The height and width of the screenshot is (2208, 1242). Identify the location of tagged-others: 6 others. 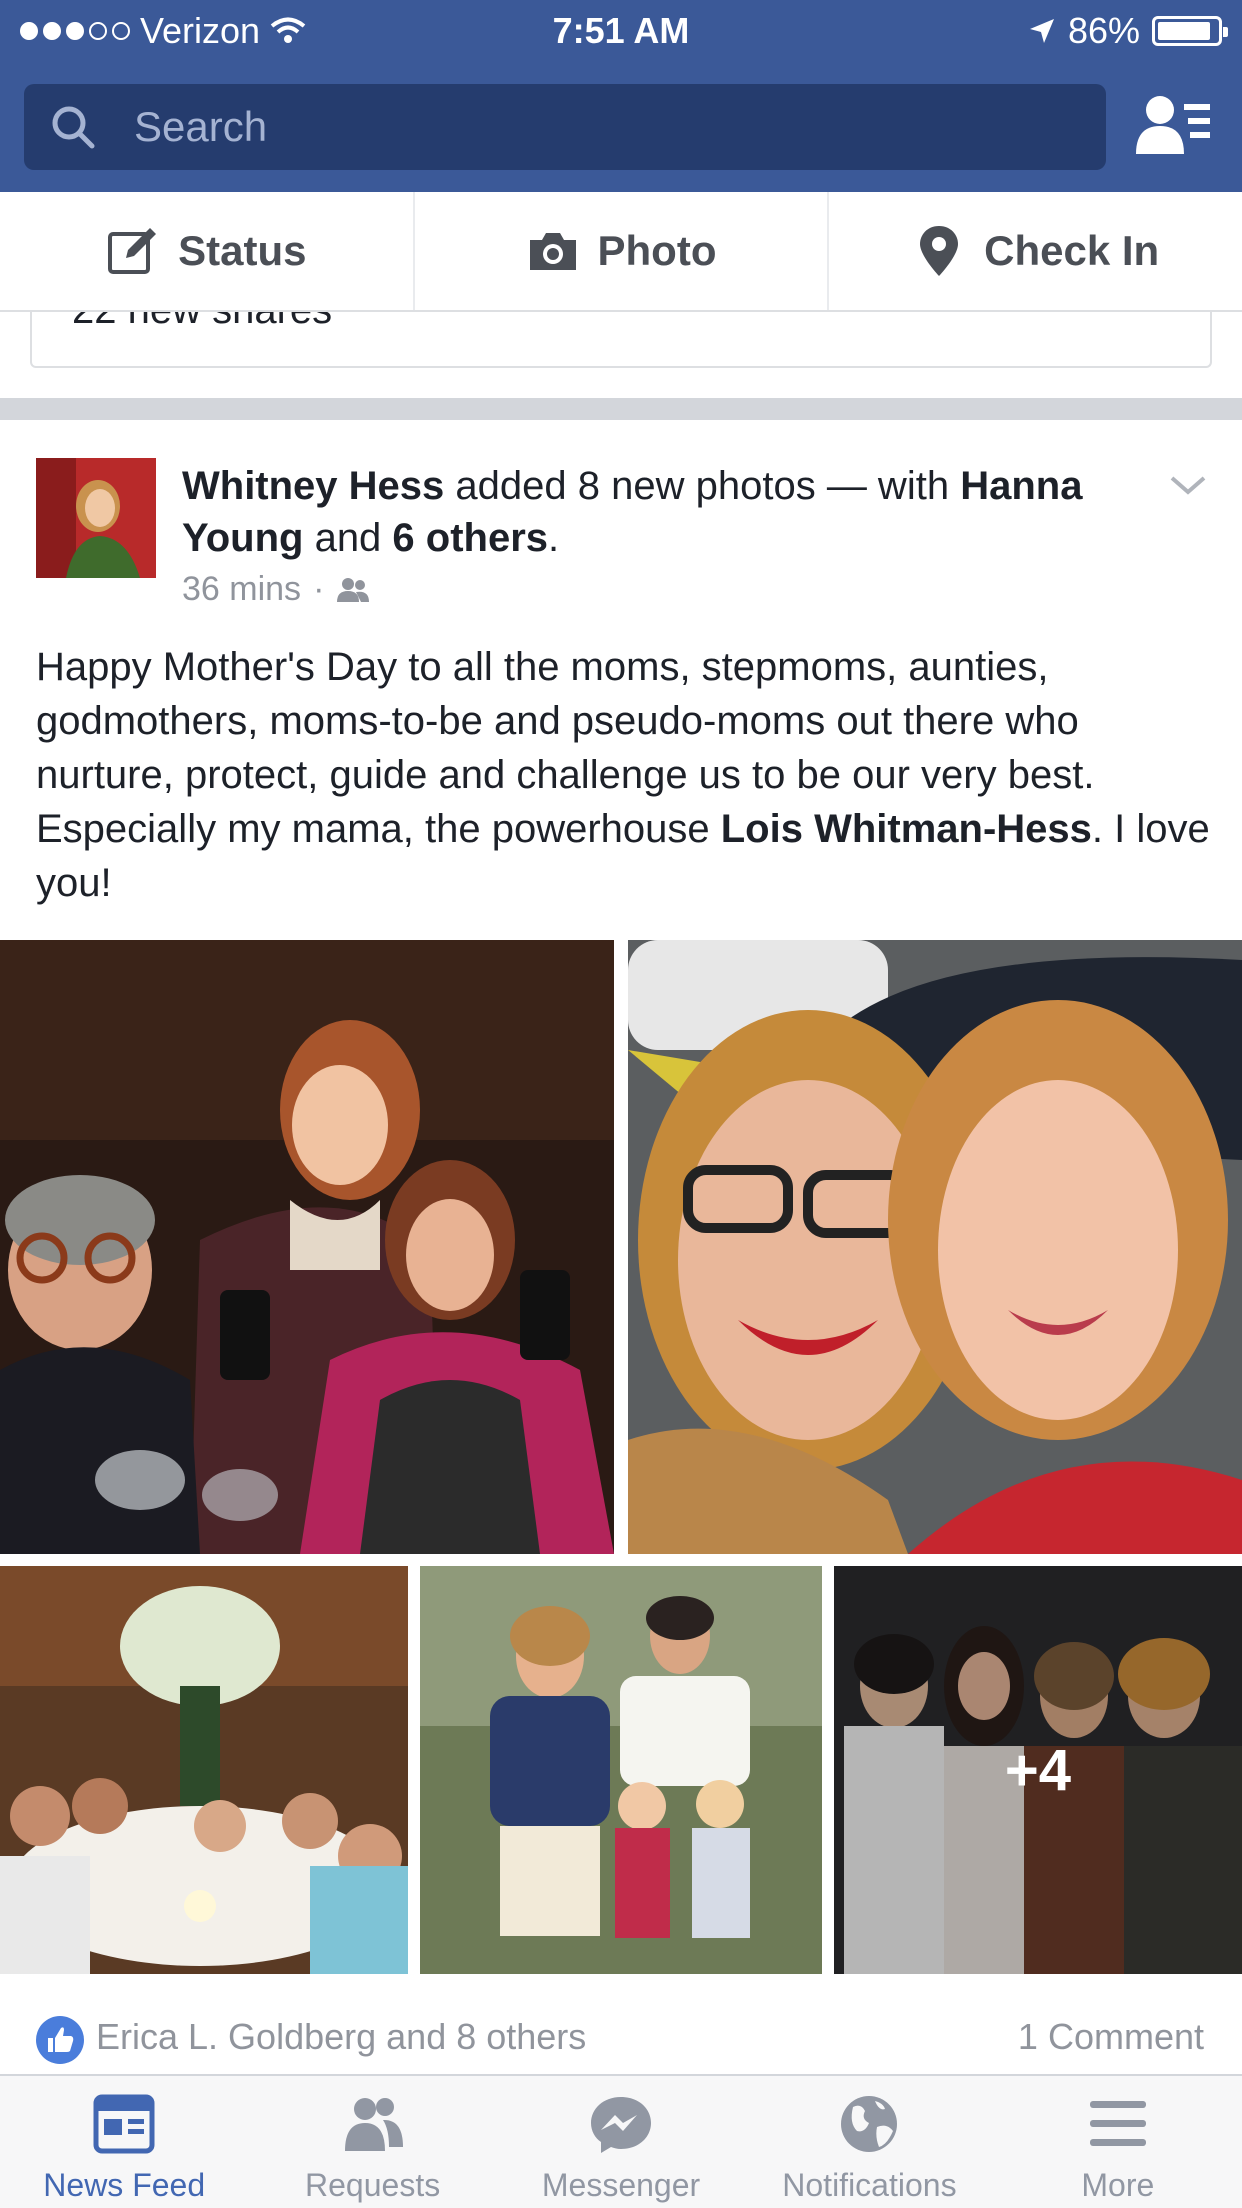
(470, 538).